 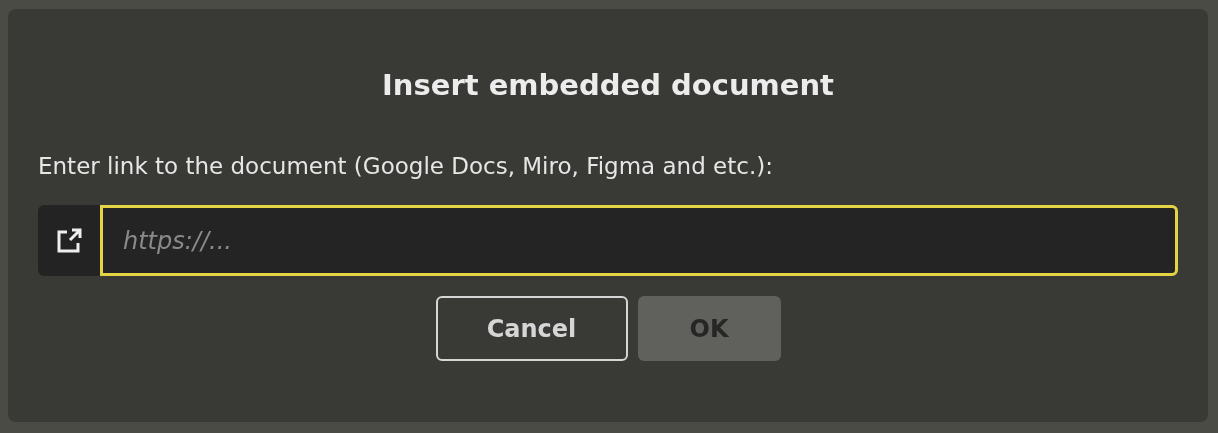 I want to click on cancel-button: Cancel, so click(x=531, y=328).